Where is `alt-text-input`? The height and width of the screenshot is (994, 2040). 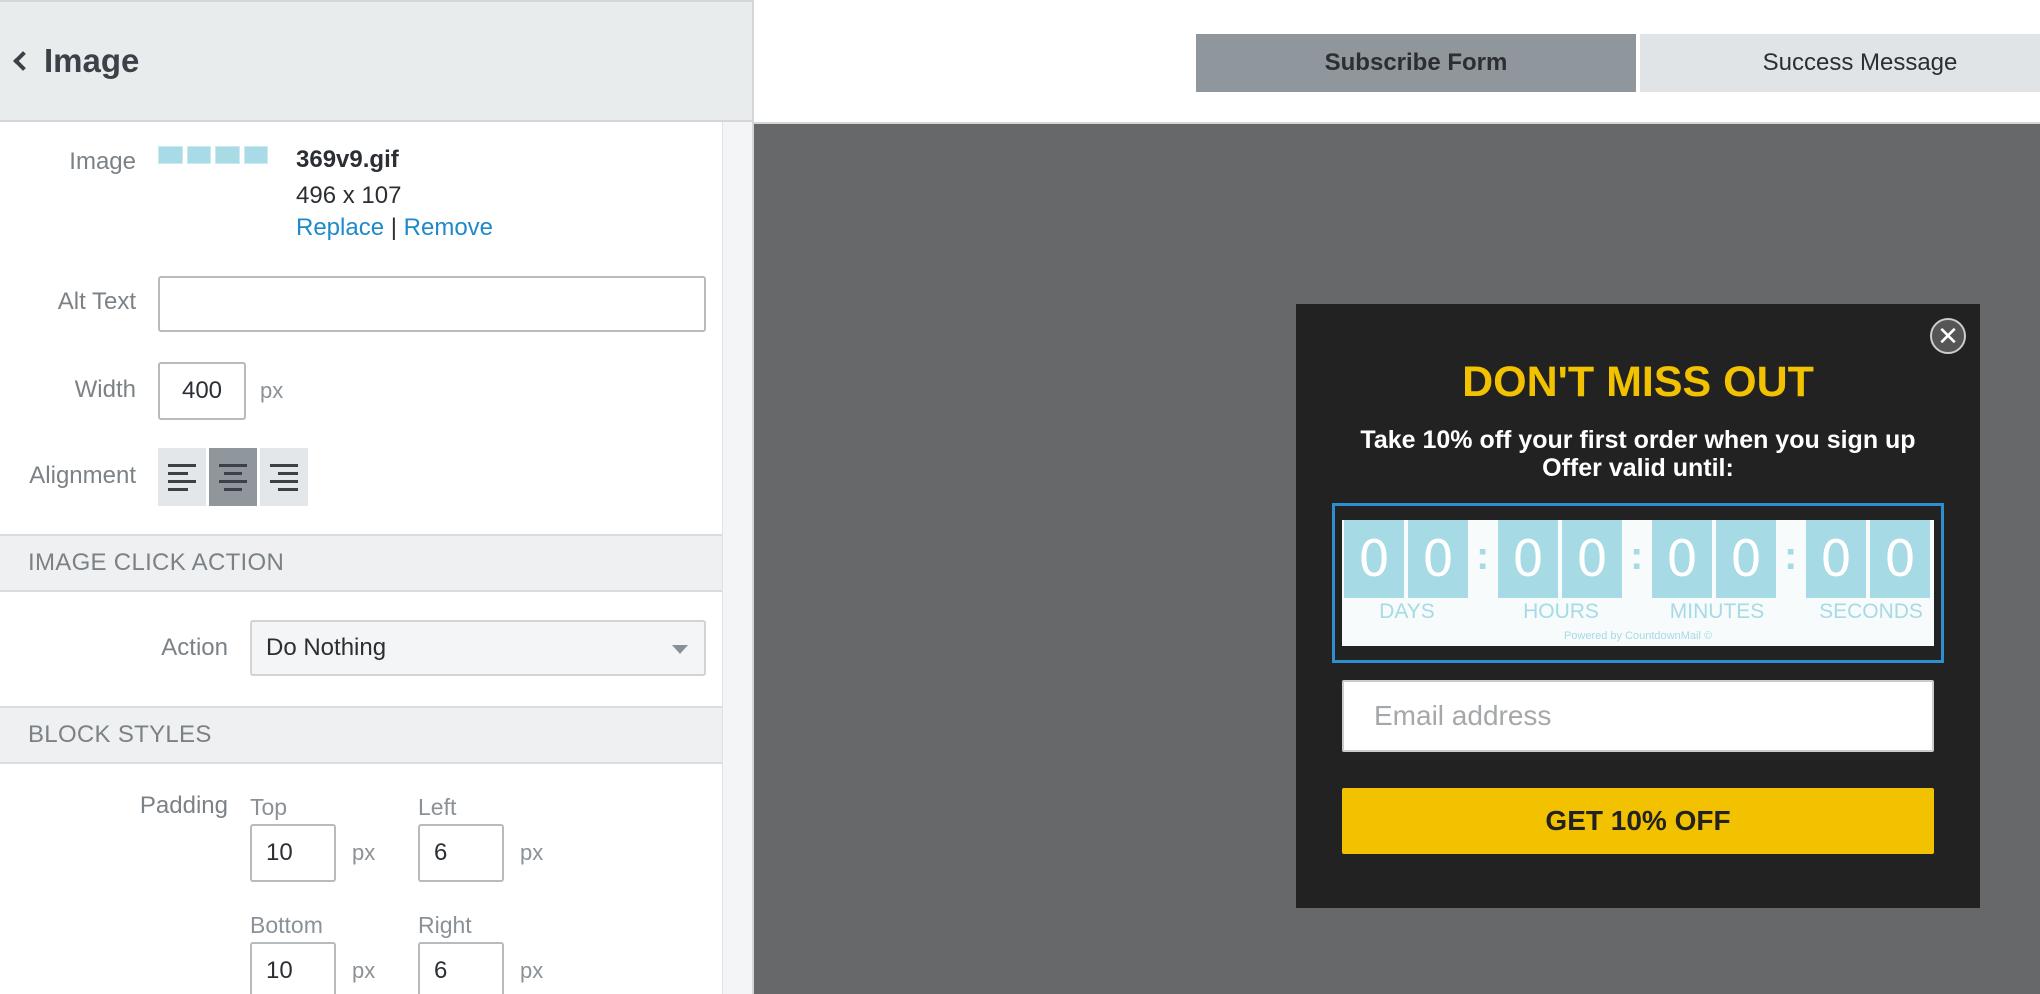
alt-text-input is located at coordinates (432, 304).